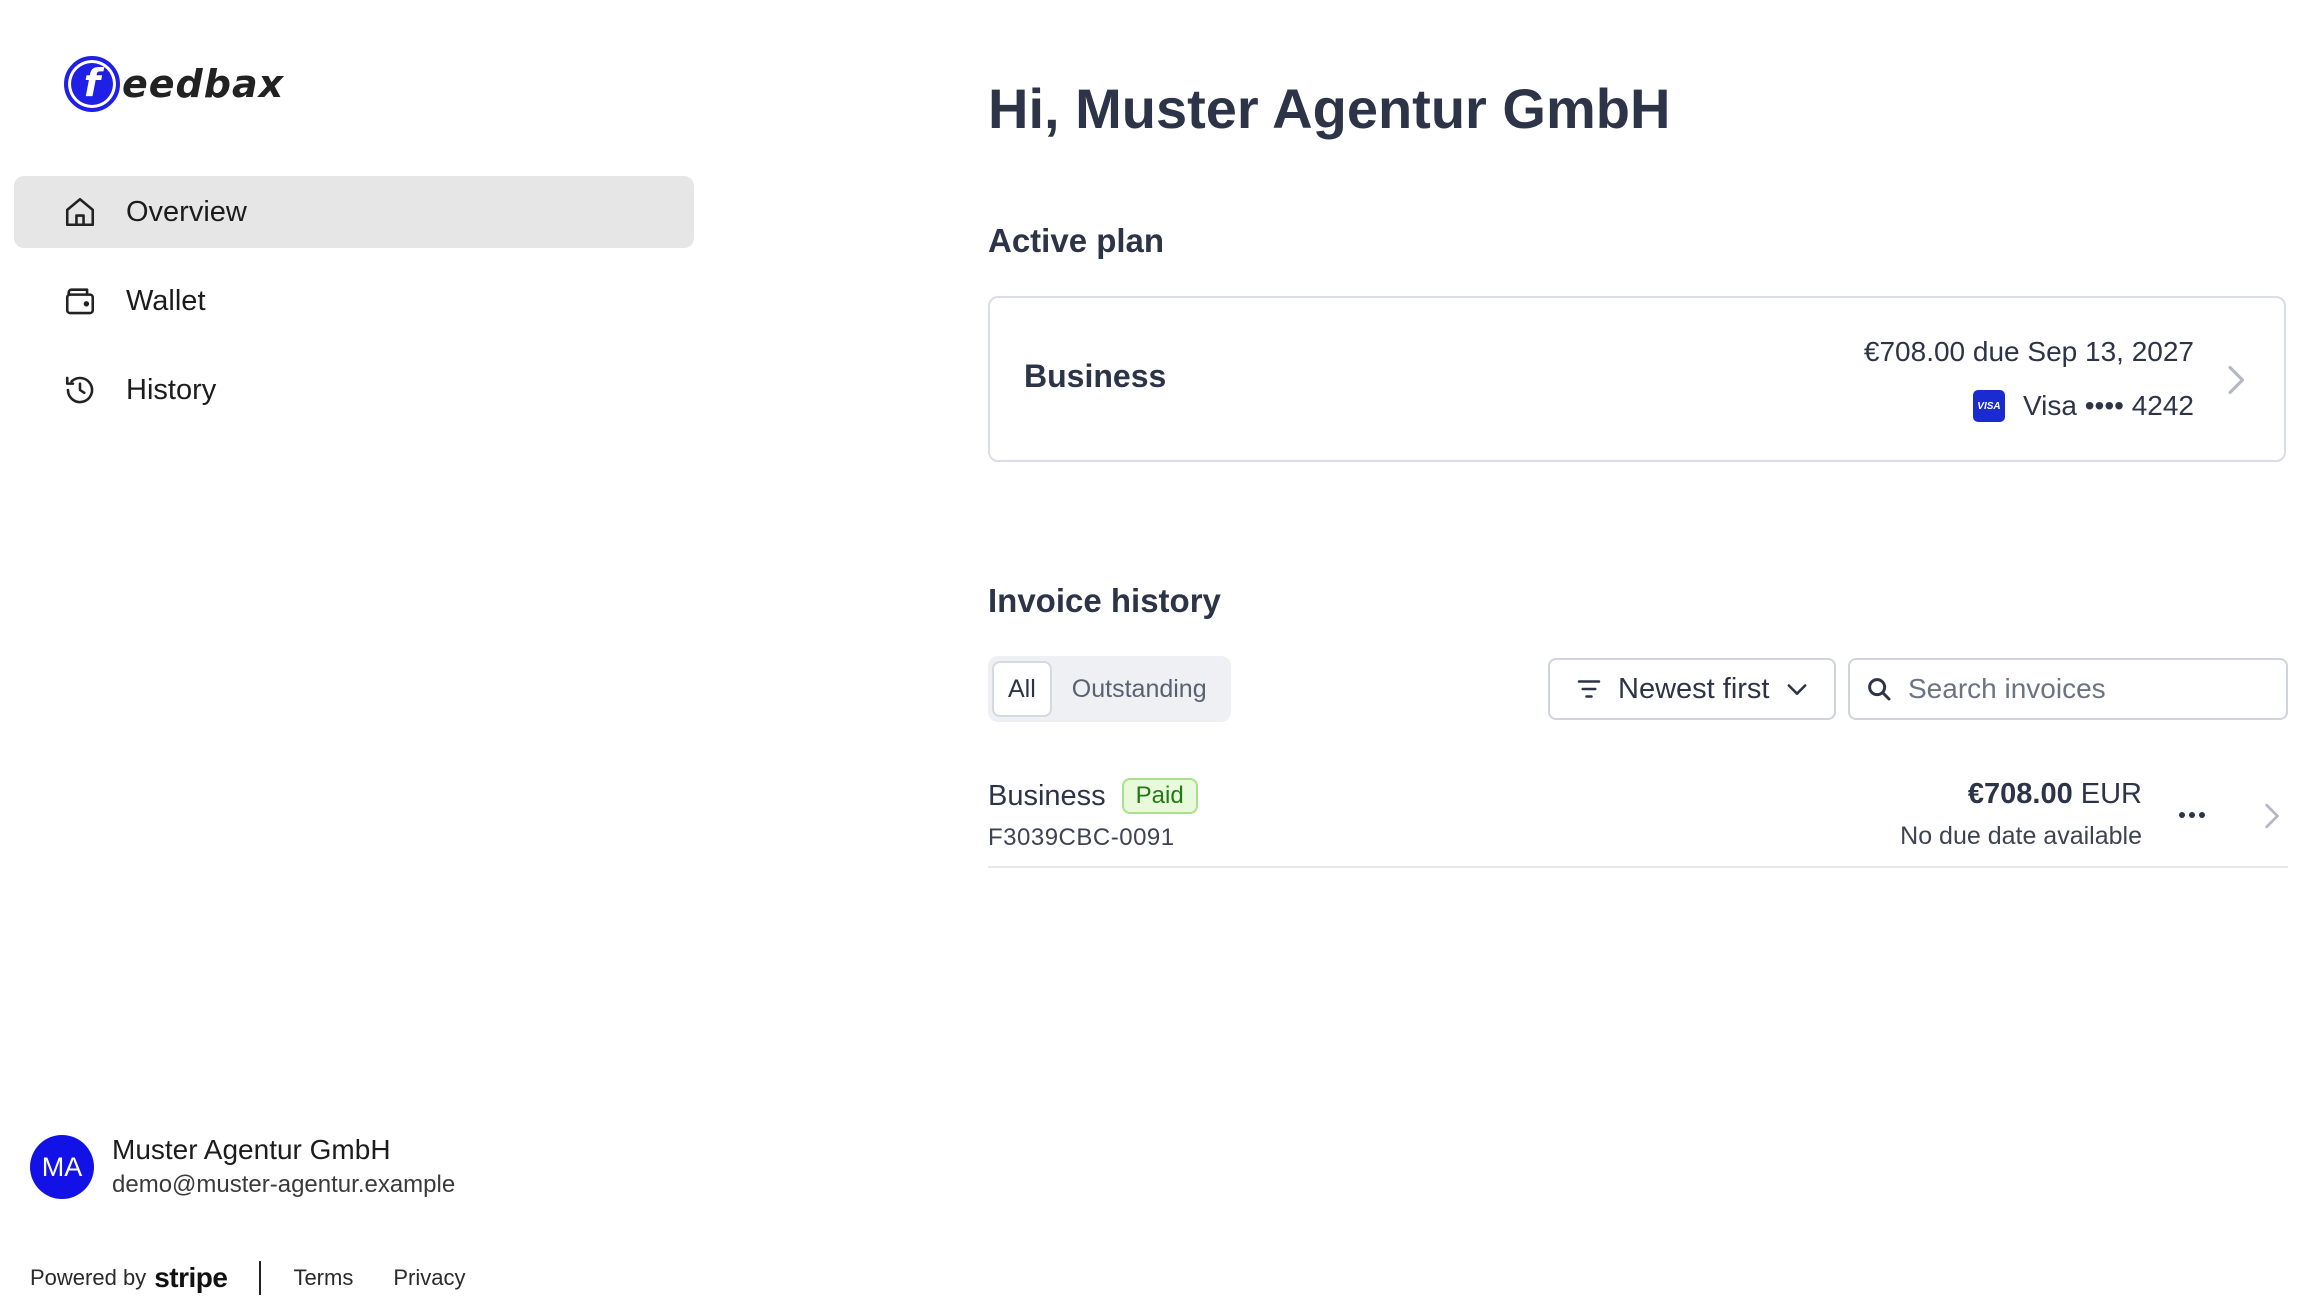 Image resolution: width=2310 pixels, height=1310 pixels. I want to click on plan-due-text: €708.00 due Sep 13, 2027, so click(2028, 351).